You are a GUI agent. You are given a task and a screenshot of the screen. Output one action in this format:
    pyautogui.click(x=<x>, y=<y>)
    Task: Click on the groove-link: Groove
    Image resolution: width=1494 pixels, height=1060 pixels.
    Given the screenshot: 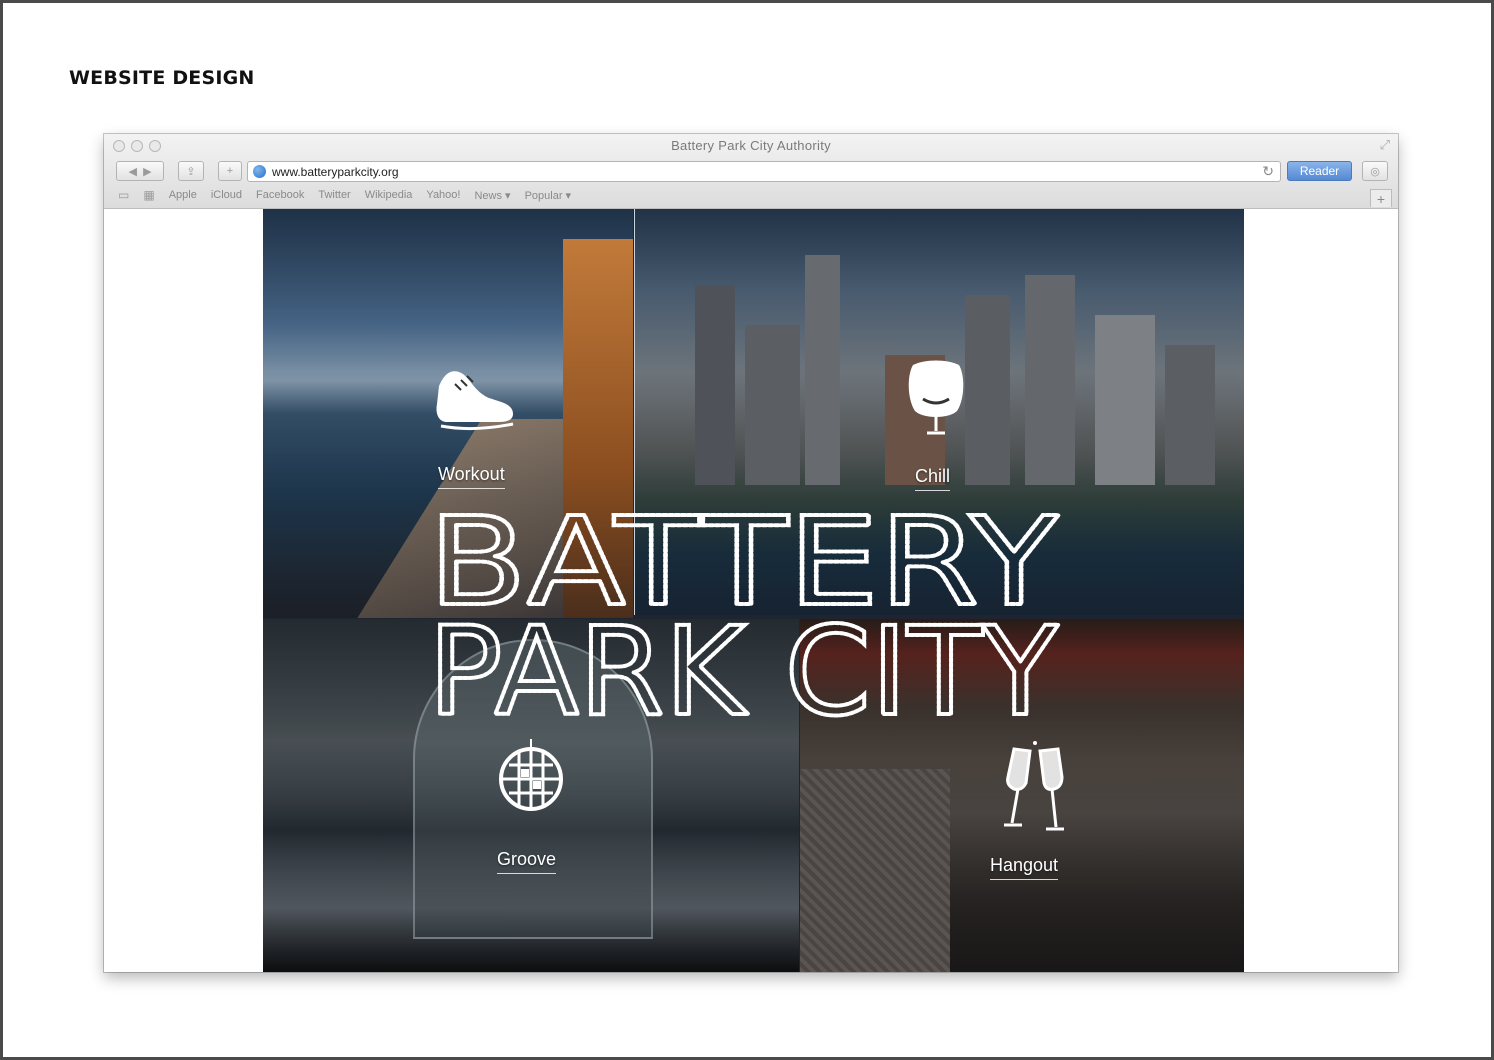 What is the action you would take?
    pyautogui.click(x=527, y=861)
    